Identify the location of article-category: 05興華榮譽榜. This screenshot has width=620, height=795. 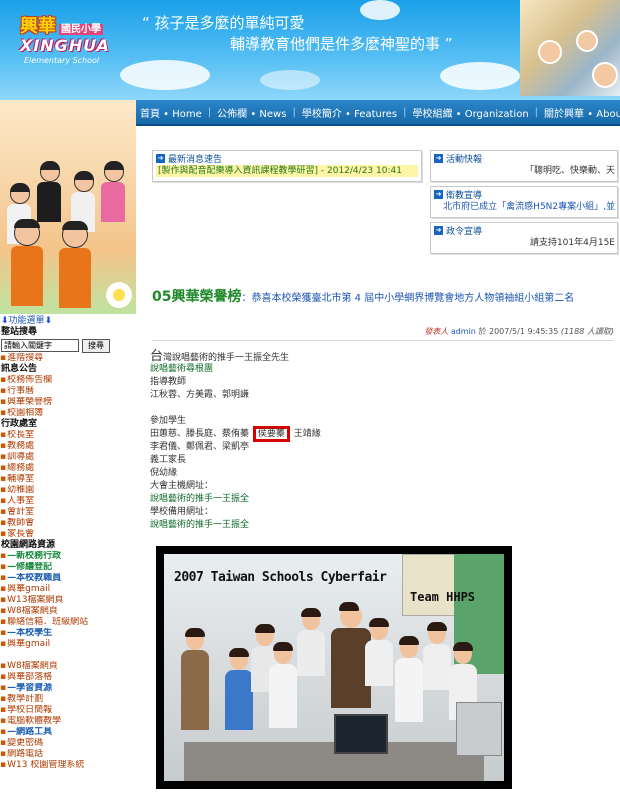
(197, 297).